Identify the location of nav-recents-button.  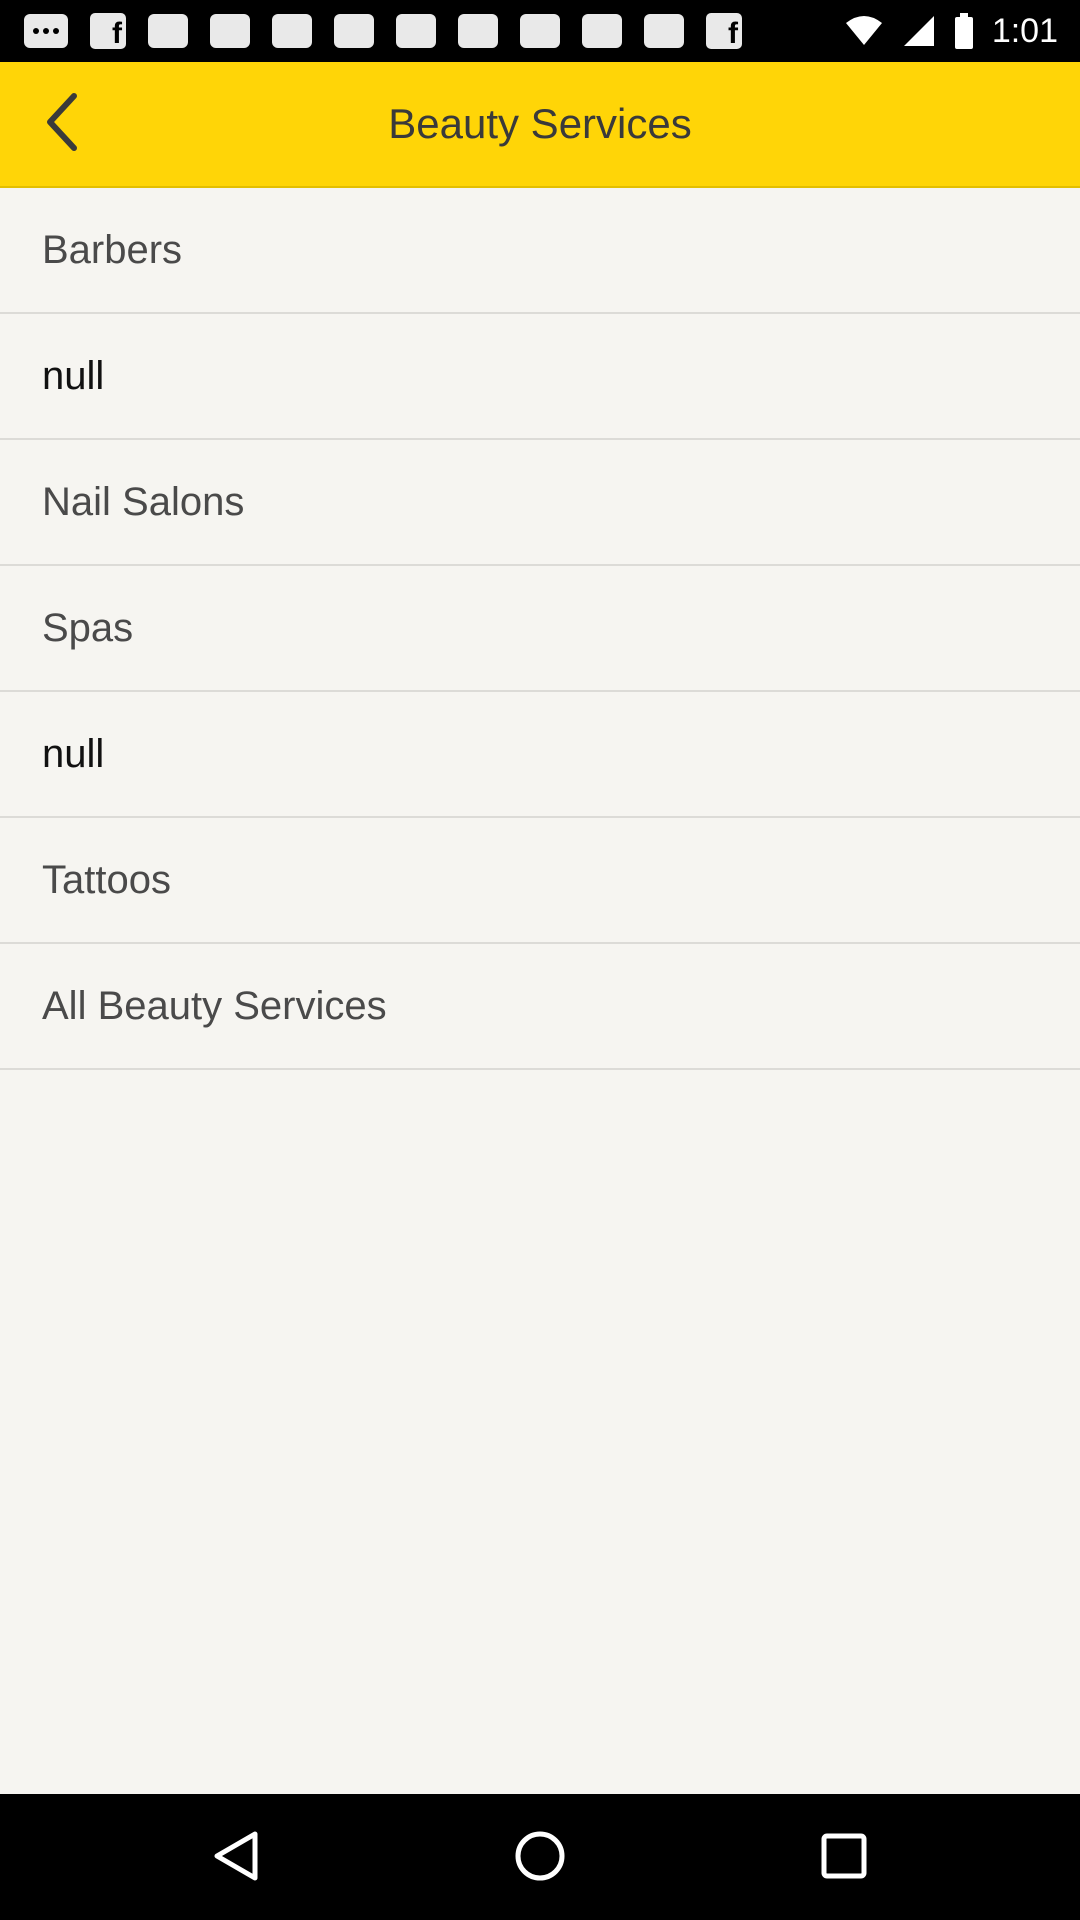
(844, 1858).